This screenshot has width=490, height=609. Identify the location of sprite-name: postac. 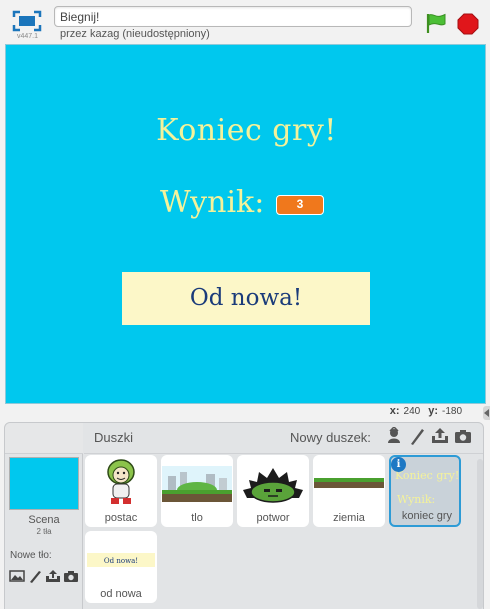
(121, 518).